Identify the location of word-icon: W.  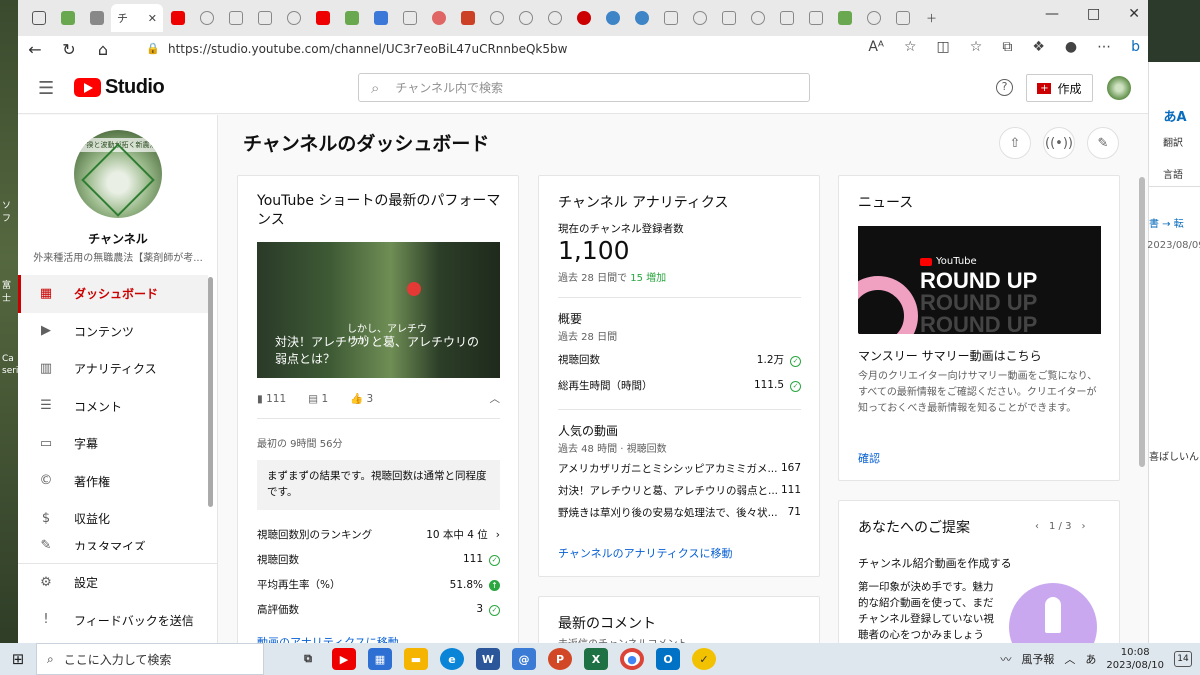
(488, 659).